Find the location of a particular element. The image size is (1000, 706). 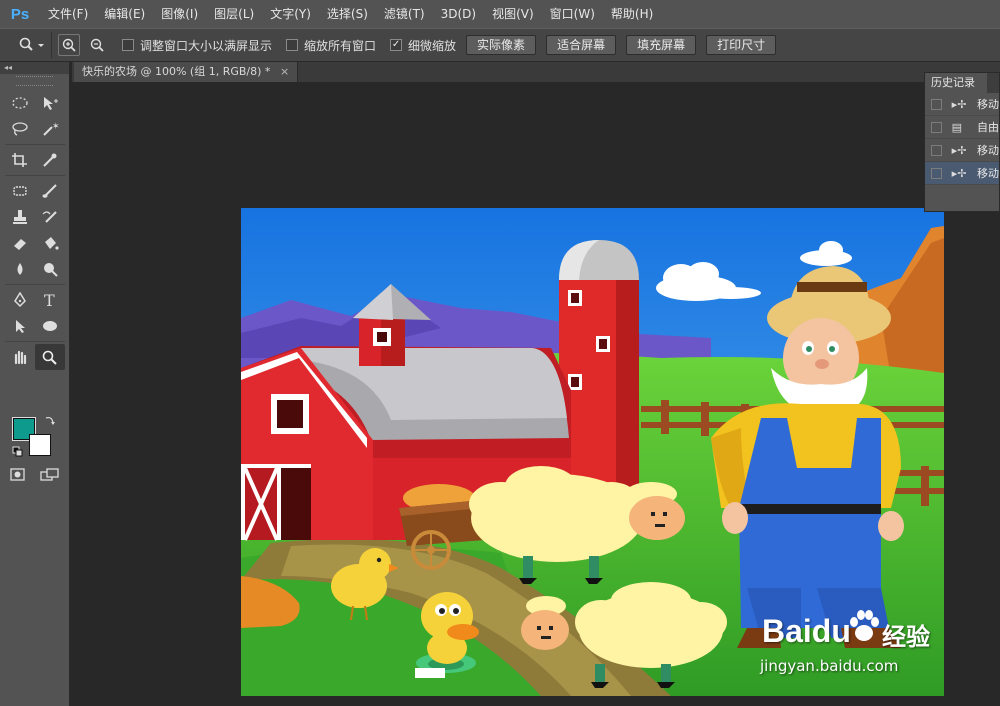

pen-tool is located at coordinates (20, 300).